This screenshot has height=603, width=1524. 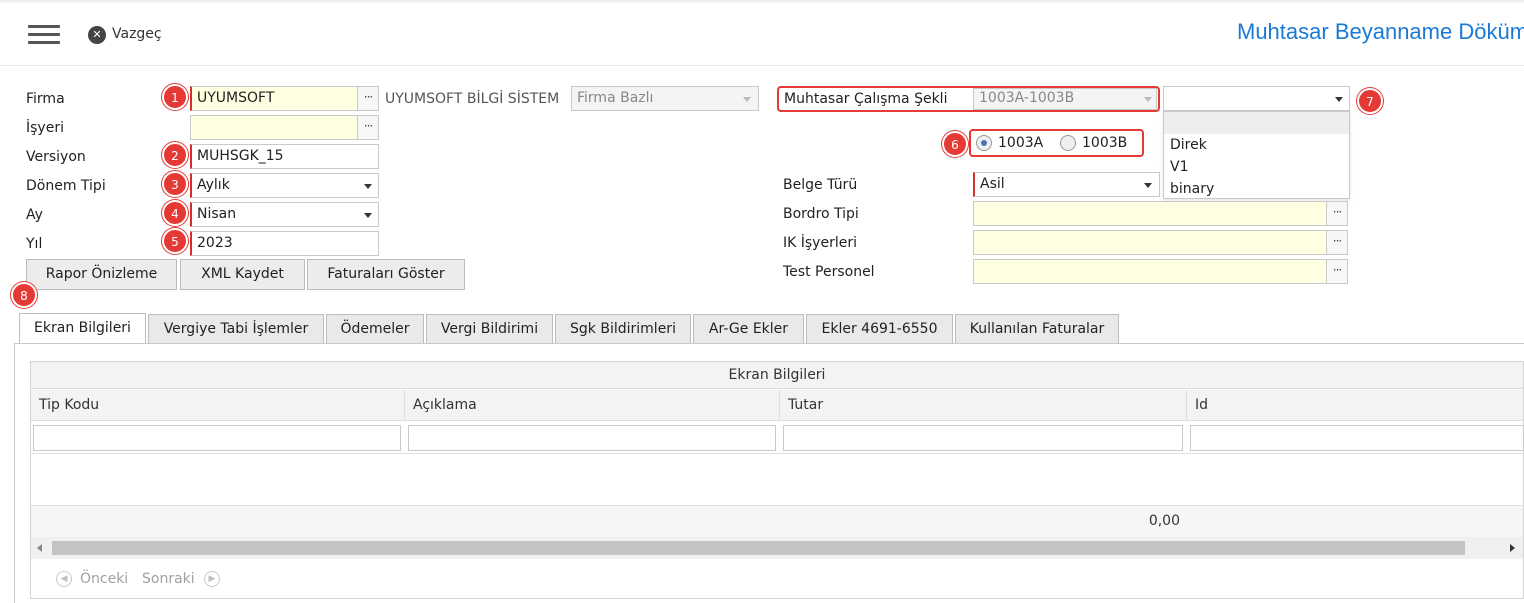 I want to click on dropdown-option-binary: binary, so click(x=1256, y=189).